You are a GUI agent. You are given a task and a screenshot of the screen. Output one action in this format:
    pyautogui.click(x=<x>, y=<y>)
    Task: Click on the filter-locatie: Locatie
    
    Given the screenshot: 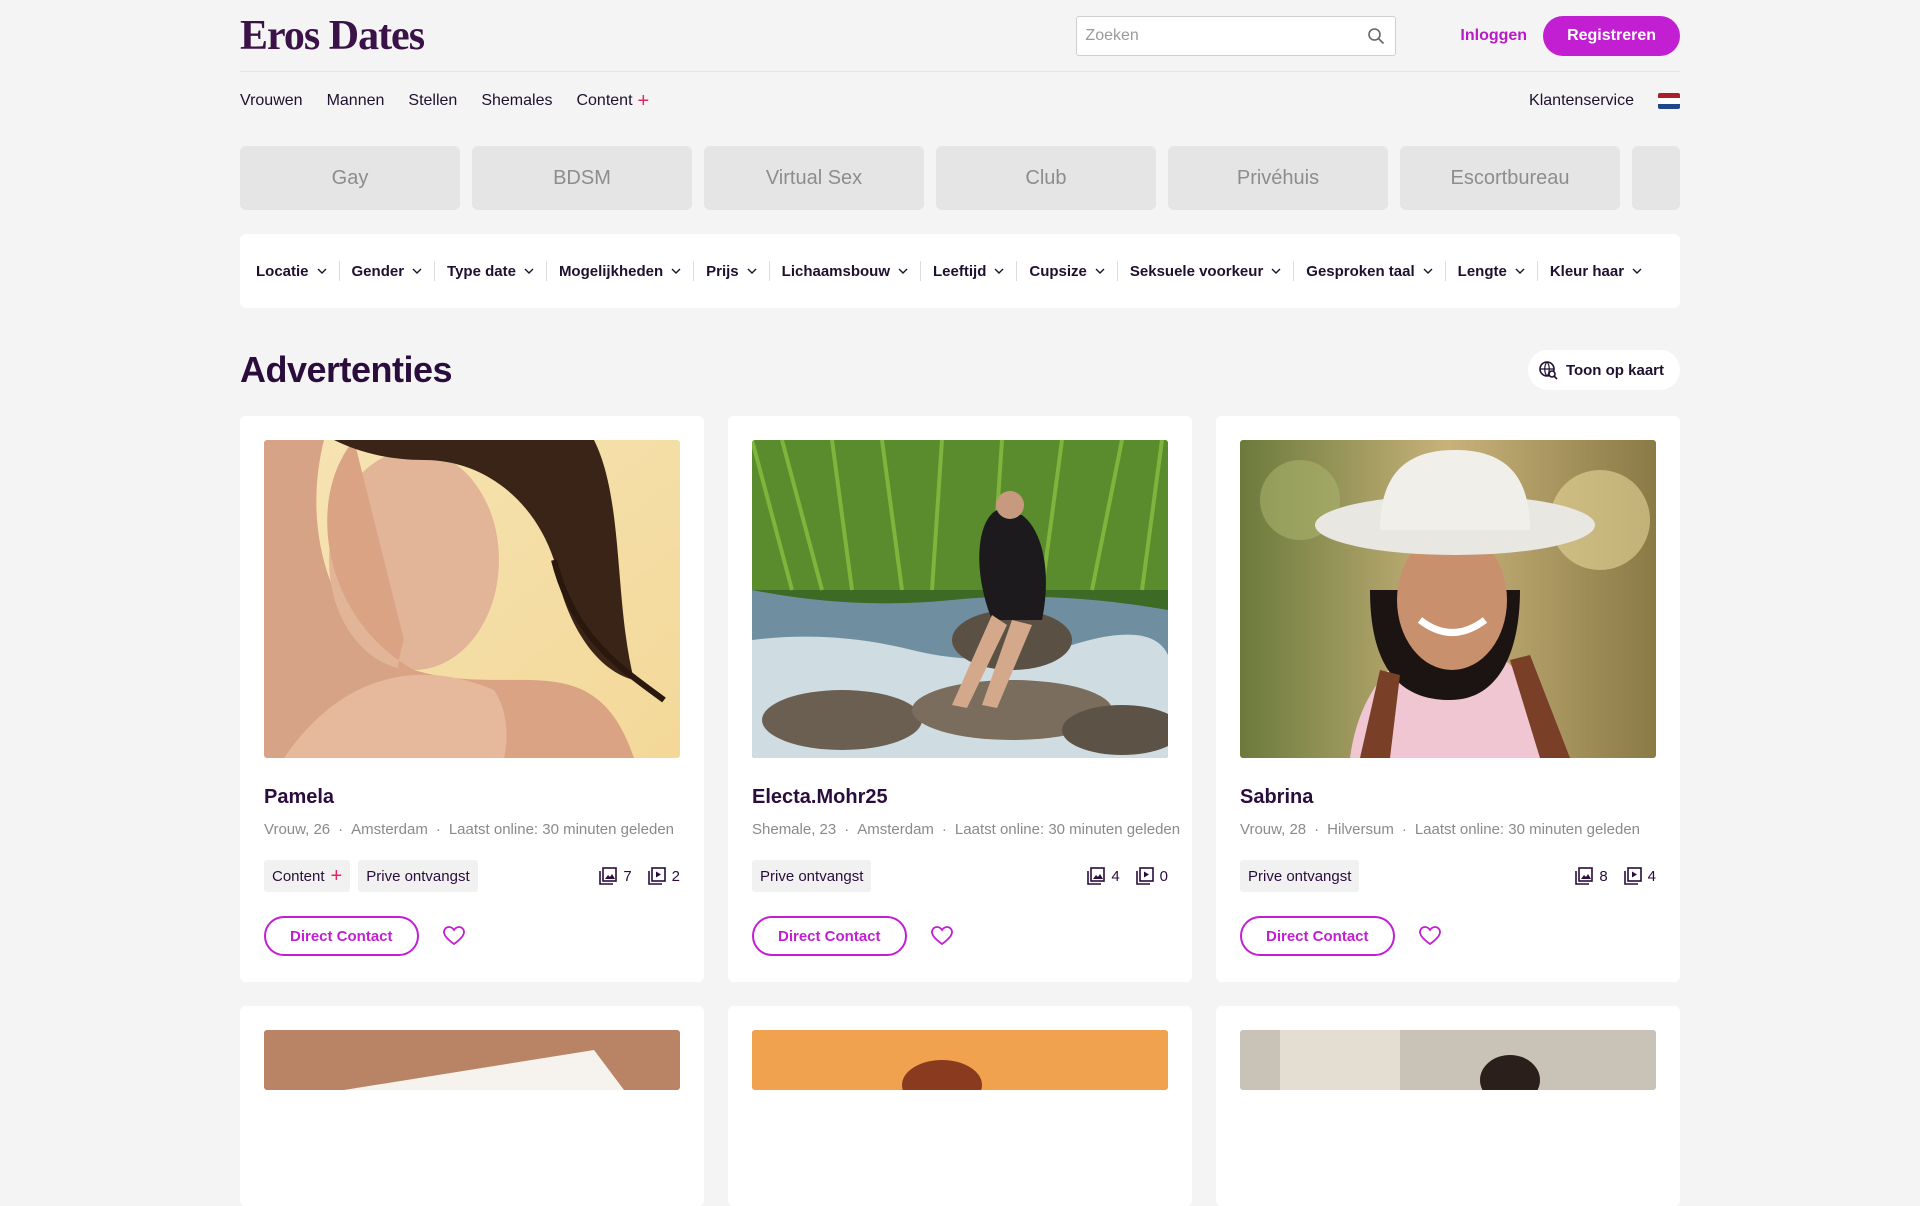 What is the action you would take?
    pyautogui.click(x=296, y=271)
    